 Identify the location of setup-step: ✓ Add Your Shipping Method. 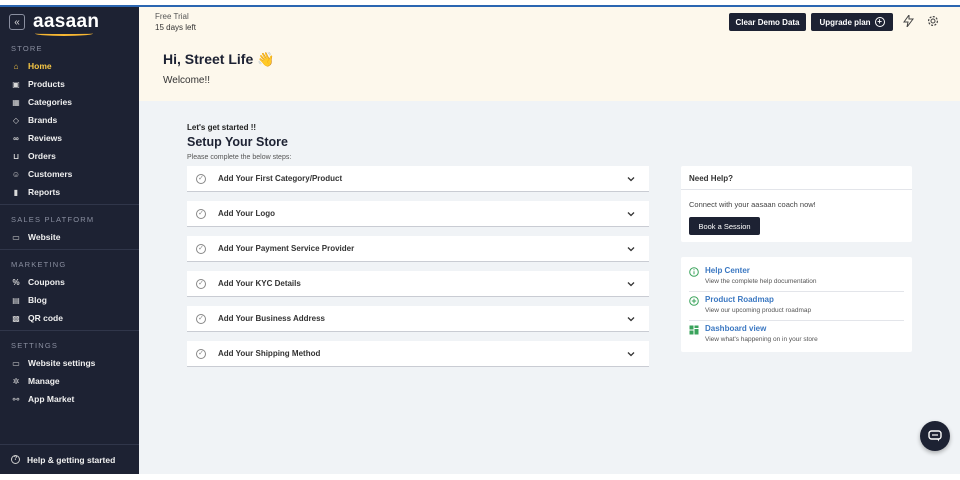
(418, 354).